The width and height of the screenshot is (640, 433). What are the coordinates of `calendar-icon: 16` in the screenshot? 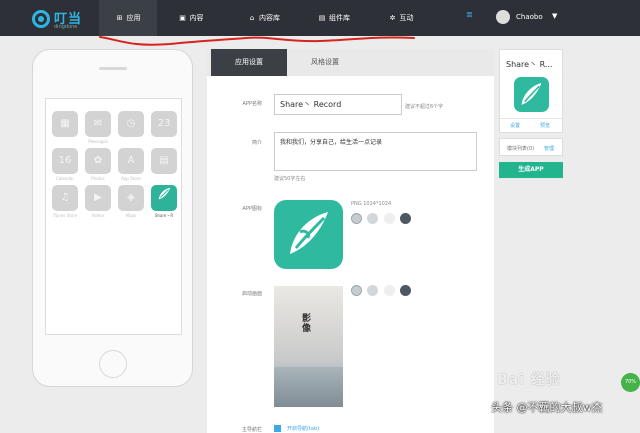 It's located at (65, 161).